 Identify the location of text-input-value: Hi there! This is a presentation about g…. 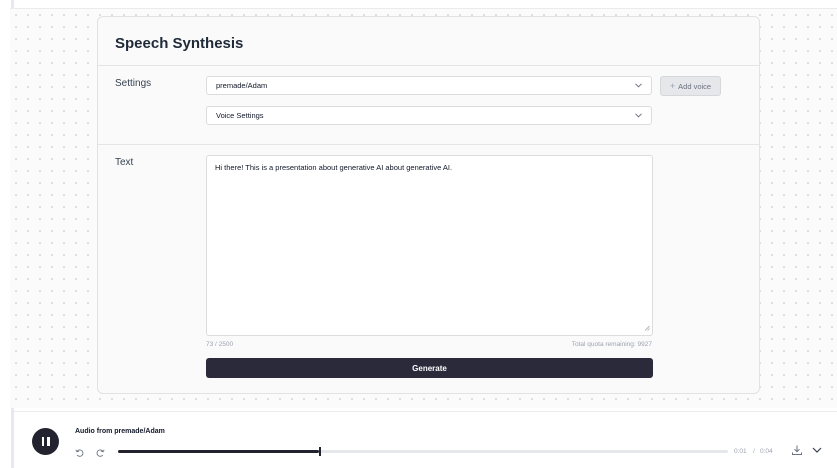
(334, 167).